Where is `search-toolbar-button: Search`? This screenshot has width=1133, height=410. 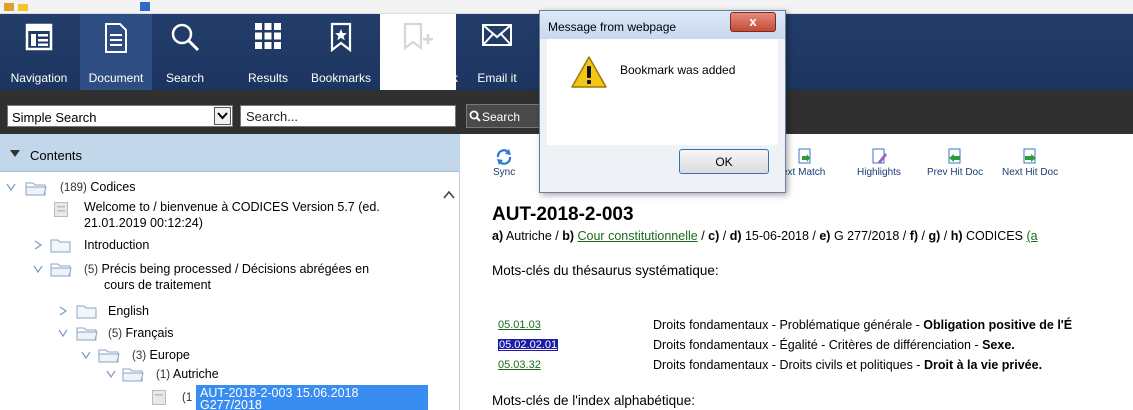
search-toolbar-button: Search is located at coordinates (185, 52).